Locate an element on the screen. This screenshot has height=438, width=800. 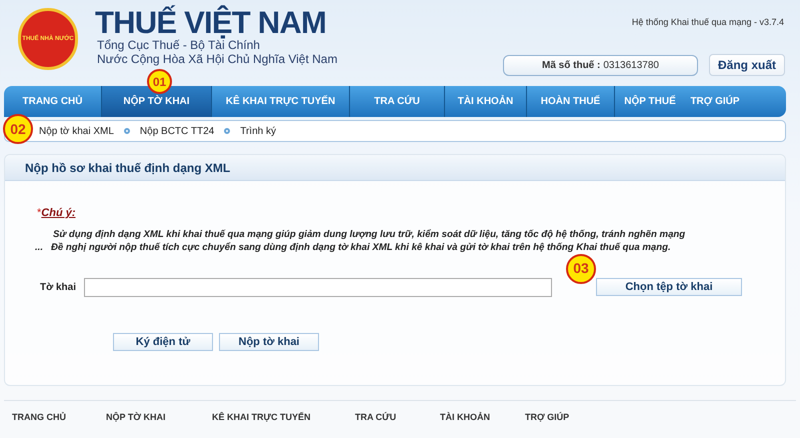
nav-tab: NỘP TỜ KHAI is located at coordinates (157, 101).